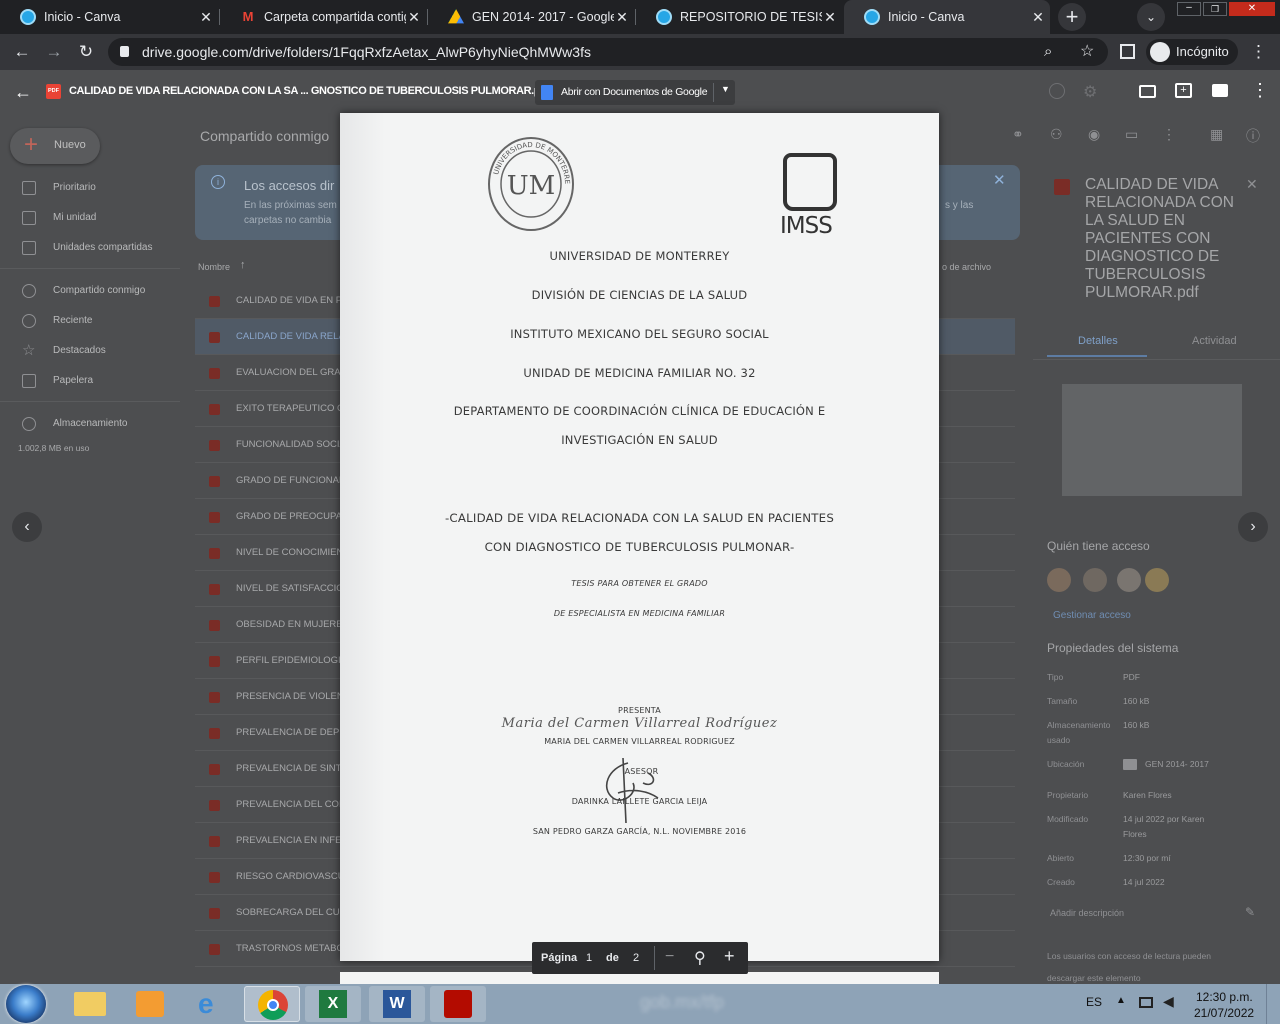 This screenshot has height=1024, width=1280. What do you see at coordinates (1087, 913) in the screenshot?
I see `add-description: Añadir descripción` at bounding box center [1087, 913].